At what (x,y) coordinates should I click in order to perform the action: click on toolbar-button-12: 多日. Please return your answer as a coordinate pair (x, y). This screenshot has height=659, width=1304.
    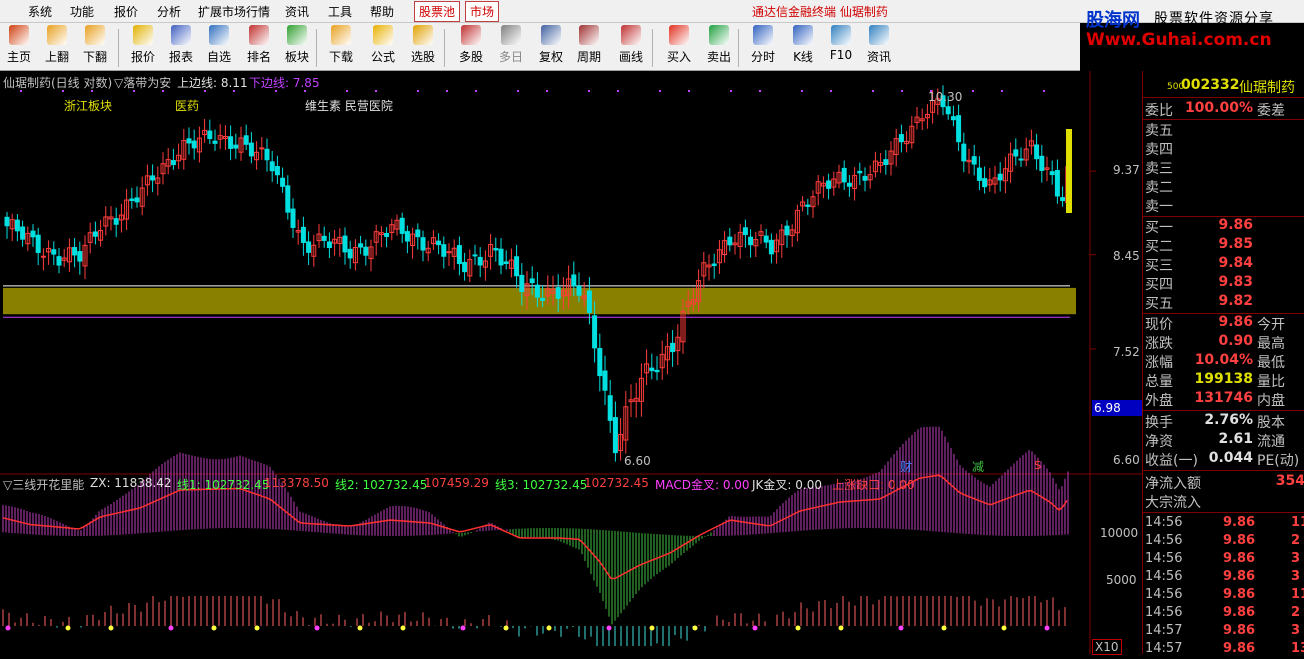
    Looking at the image, I should click on (511, 47).